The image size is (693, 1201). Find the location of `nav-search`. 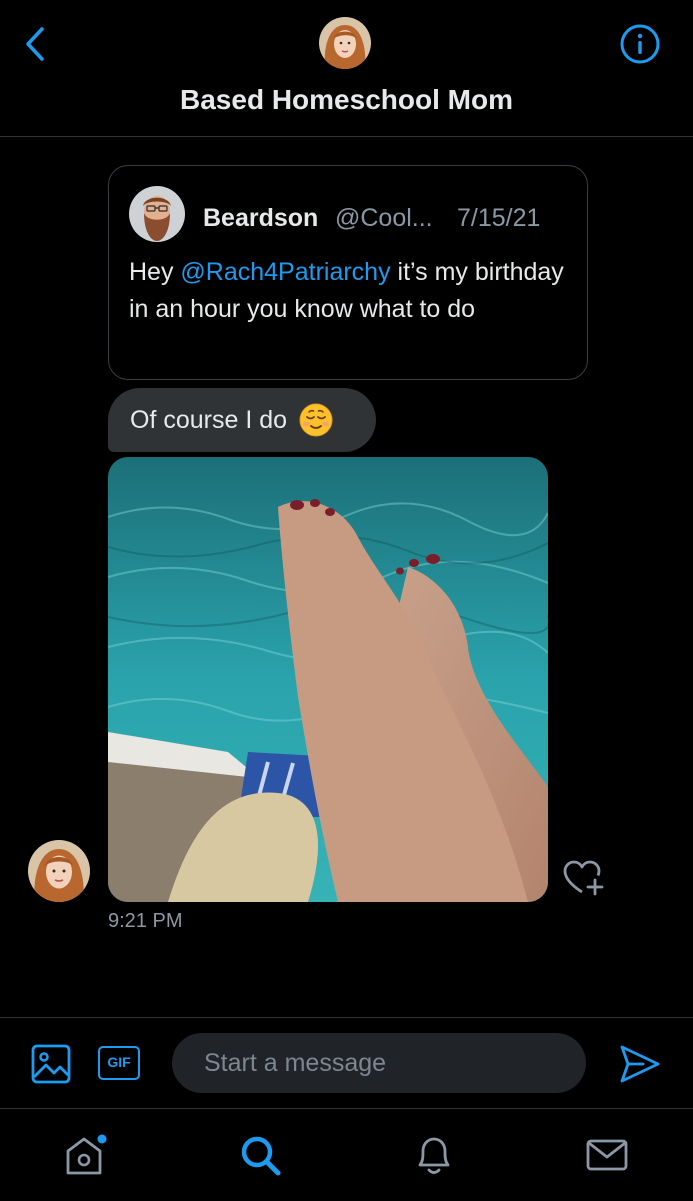

nav-search is located at coordinates (260, 1155).